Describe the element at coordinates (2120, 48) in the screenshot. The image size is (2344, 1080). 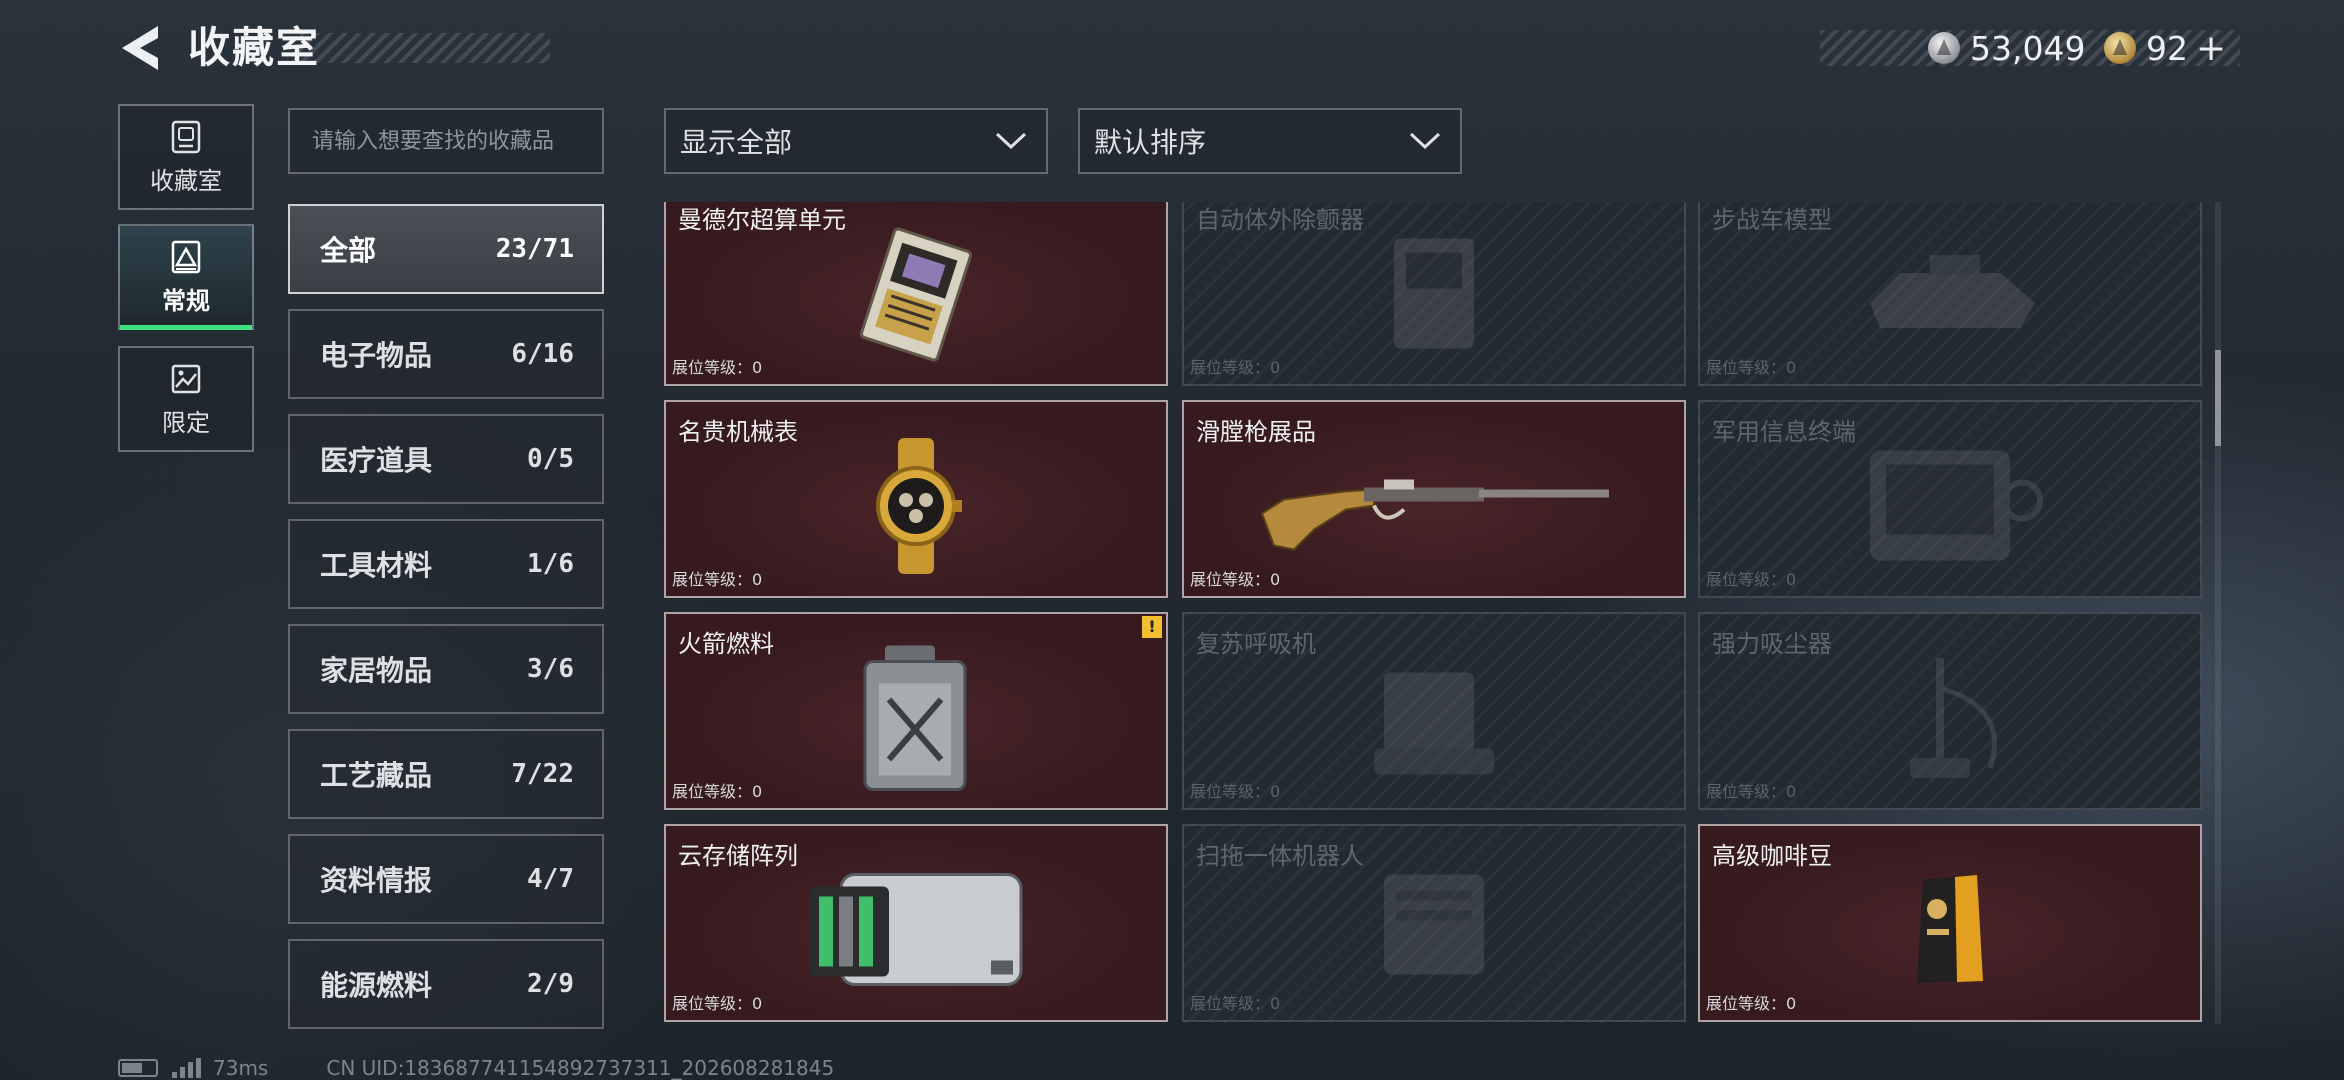
I see `gold-coin-icon` at that location.